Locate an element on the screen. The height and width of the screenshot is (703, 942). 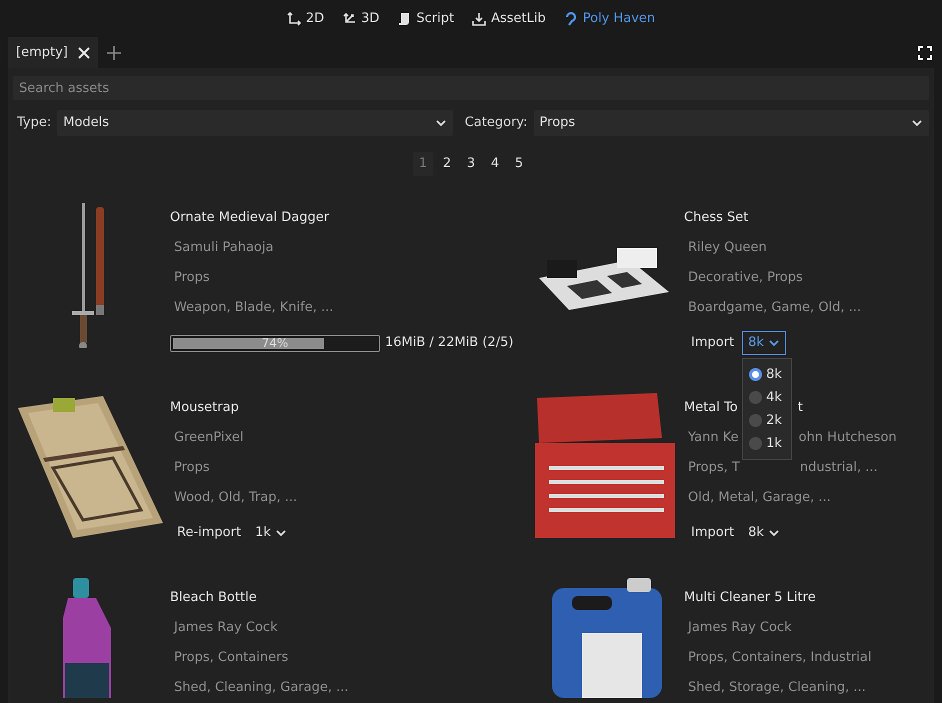
resolution-option: 1k is located at coordinates (767, 443).